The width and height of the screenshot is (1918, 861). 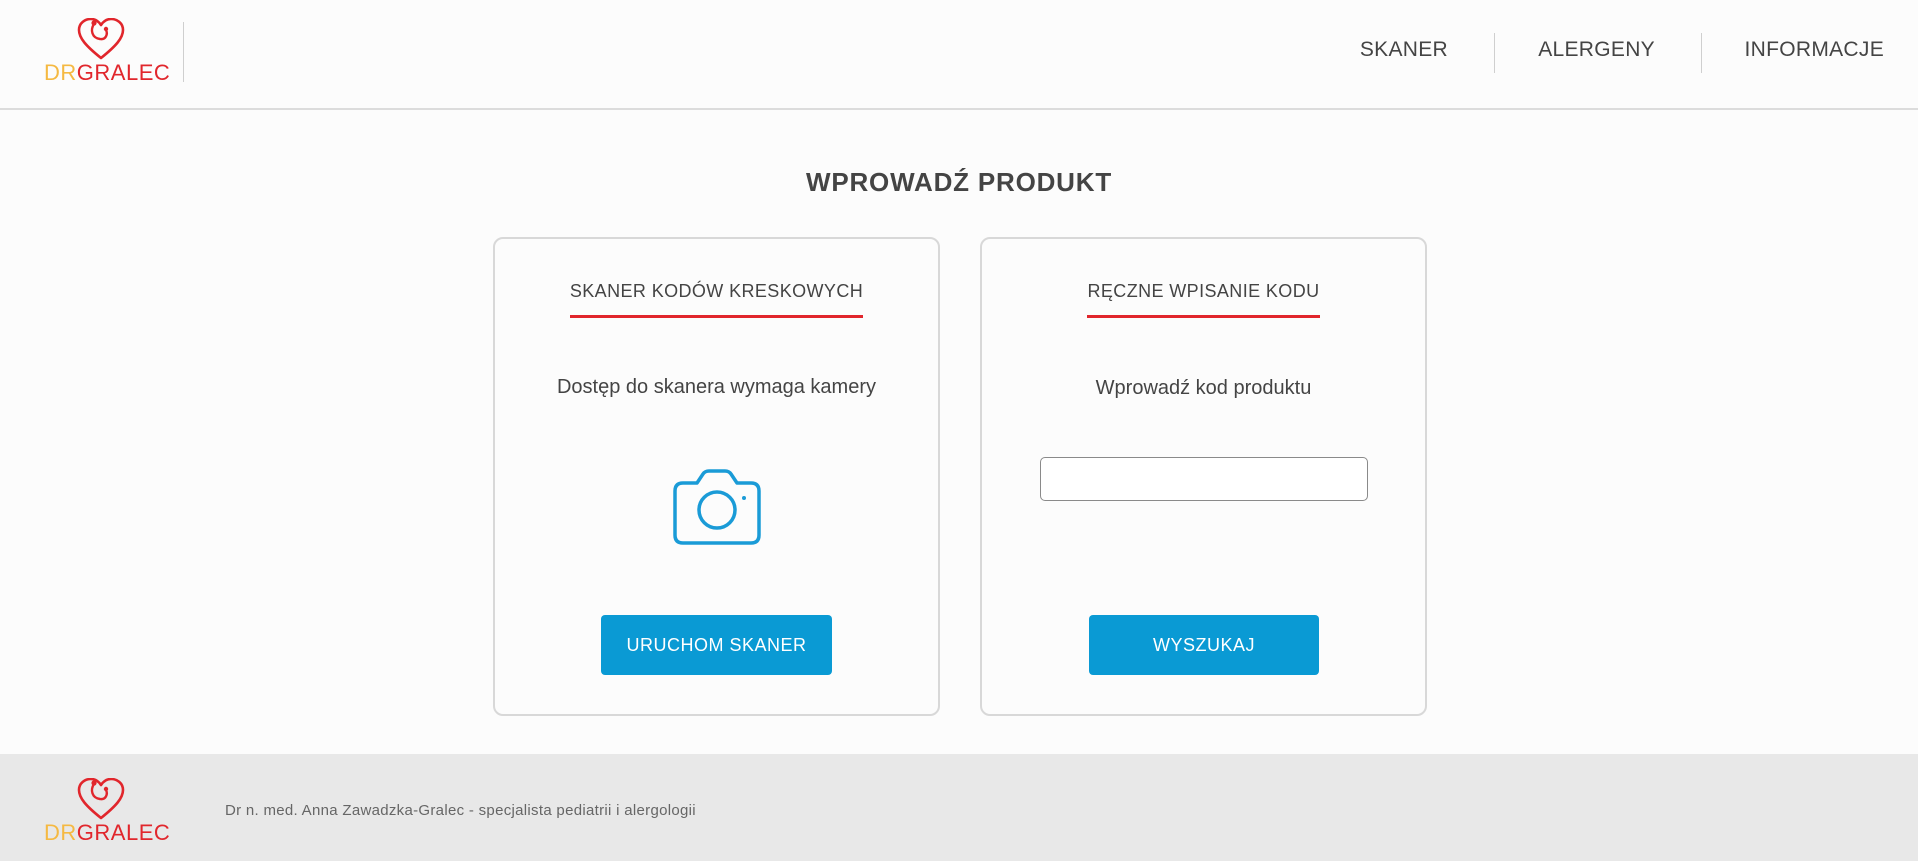 I want to click on site-logo: DRGRALEC, so click(x=107, y=52).